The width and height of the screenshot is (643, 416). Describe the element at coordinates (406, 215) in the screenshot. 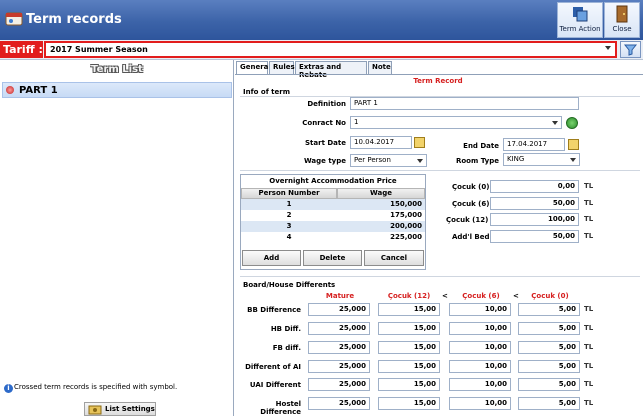

I see `wage-value: 175,000` at that location.